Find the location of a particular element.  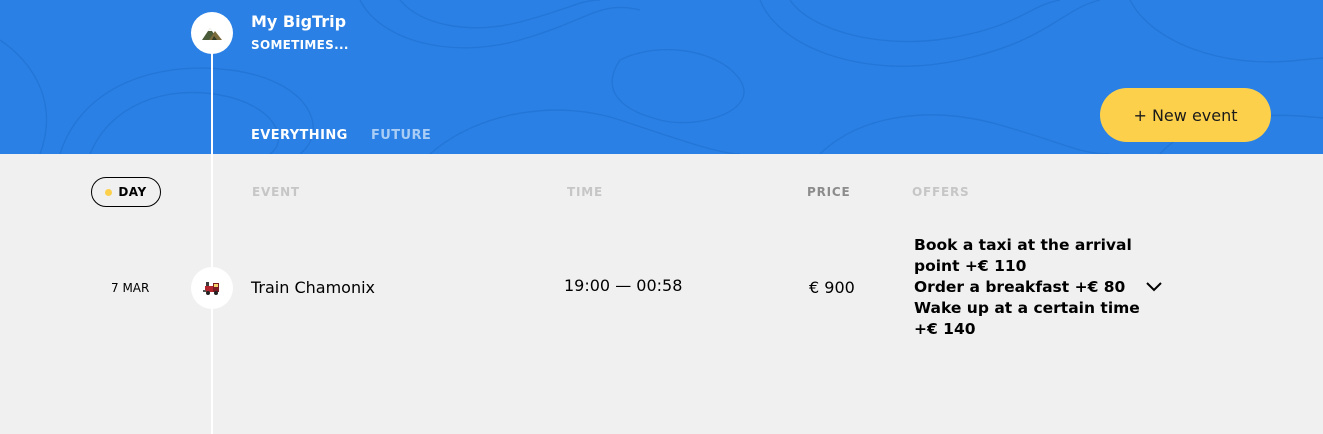

train-icon is located at coordinates (211, 288).